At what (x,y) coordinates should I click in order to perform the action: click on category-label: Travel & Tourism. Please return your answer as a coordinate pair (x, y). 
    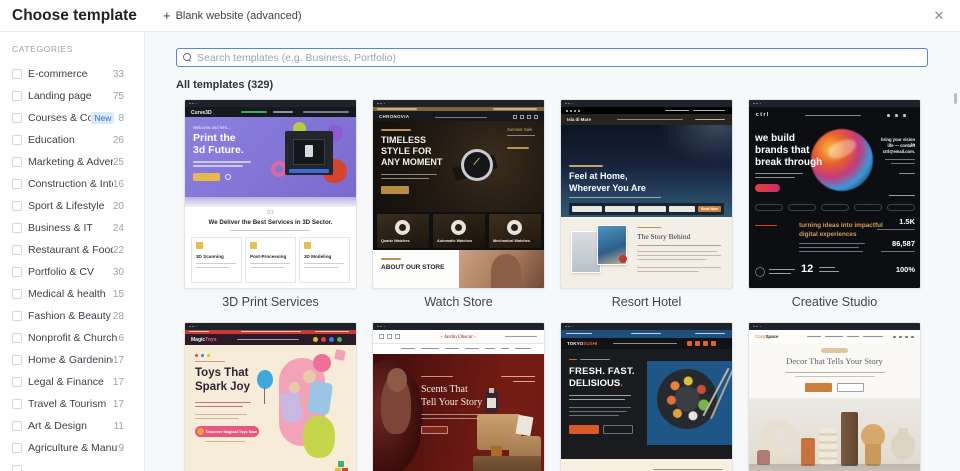
    Looking at the image, I should click on (67, 404).